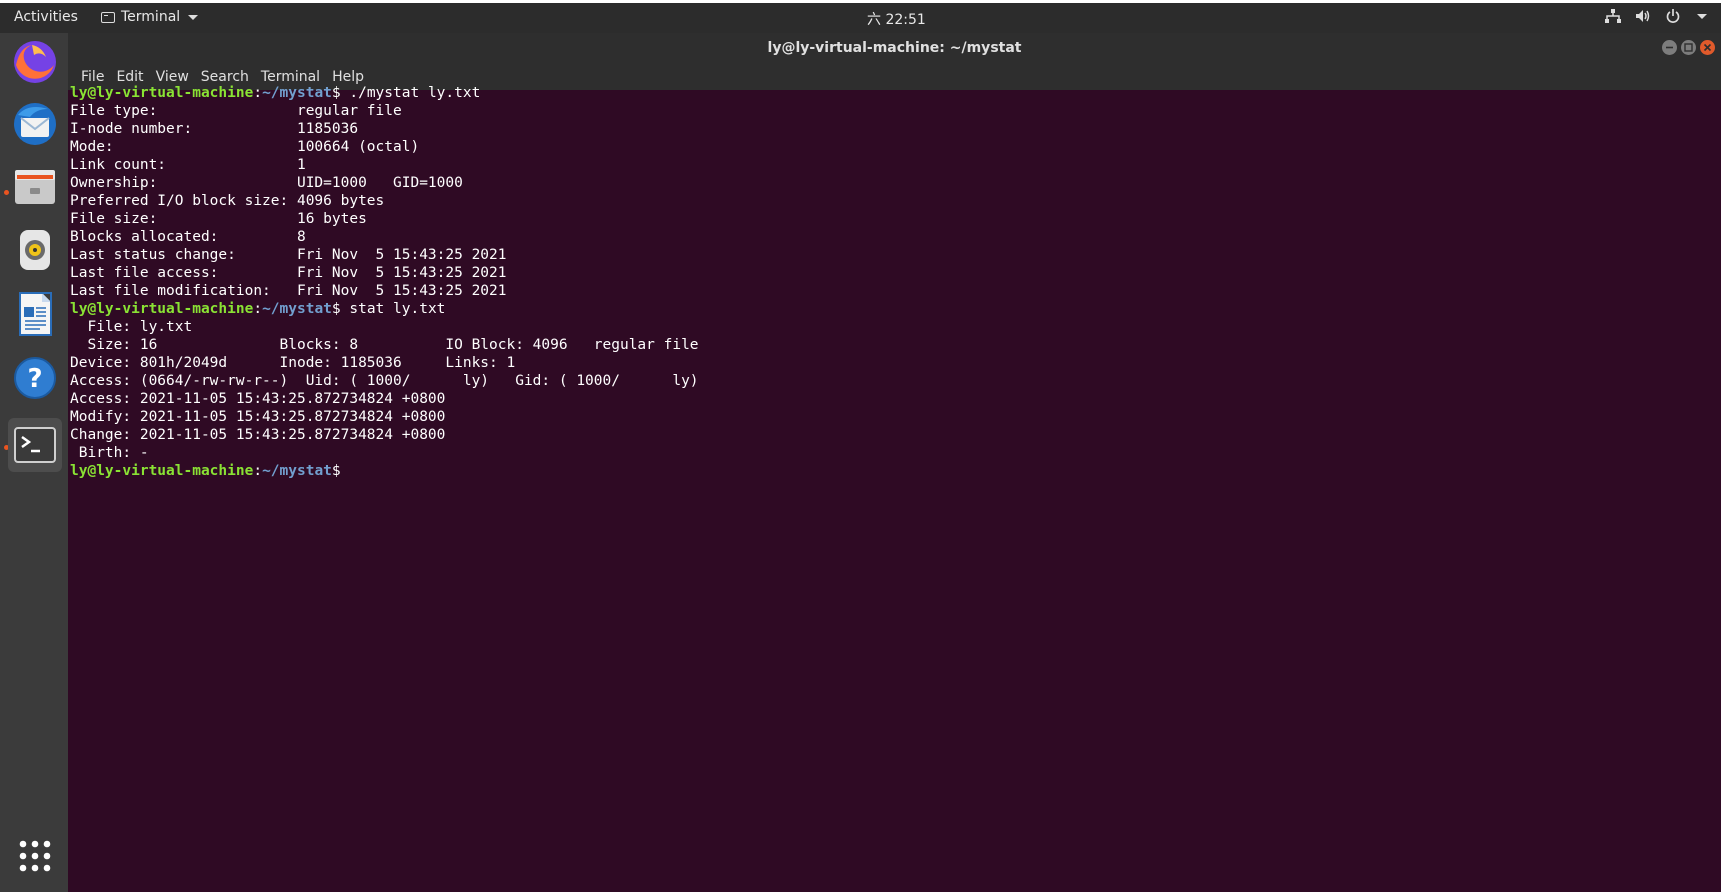 The height and width of the screenshot is (892, 1721). What do you see at coordinates (131, 327) in the screenshot?
I see `terminal-output-line: File: ly.txt` at bounding box center [131, 327].